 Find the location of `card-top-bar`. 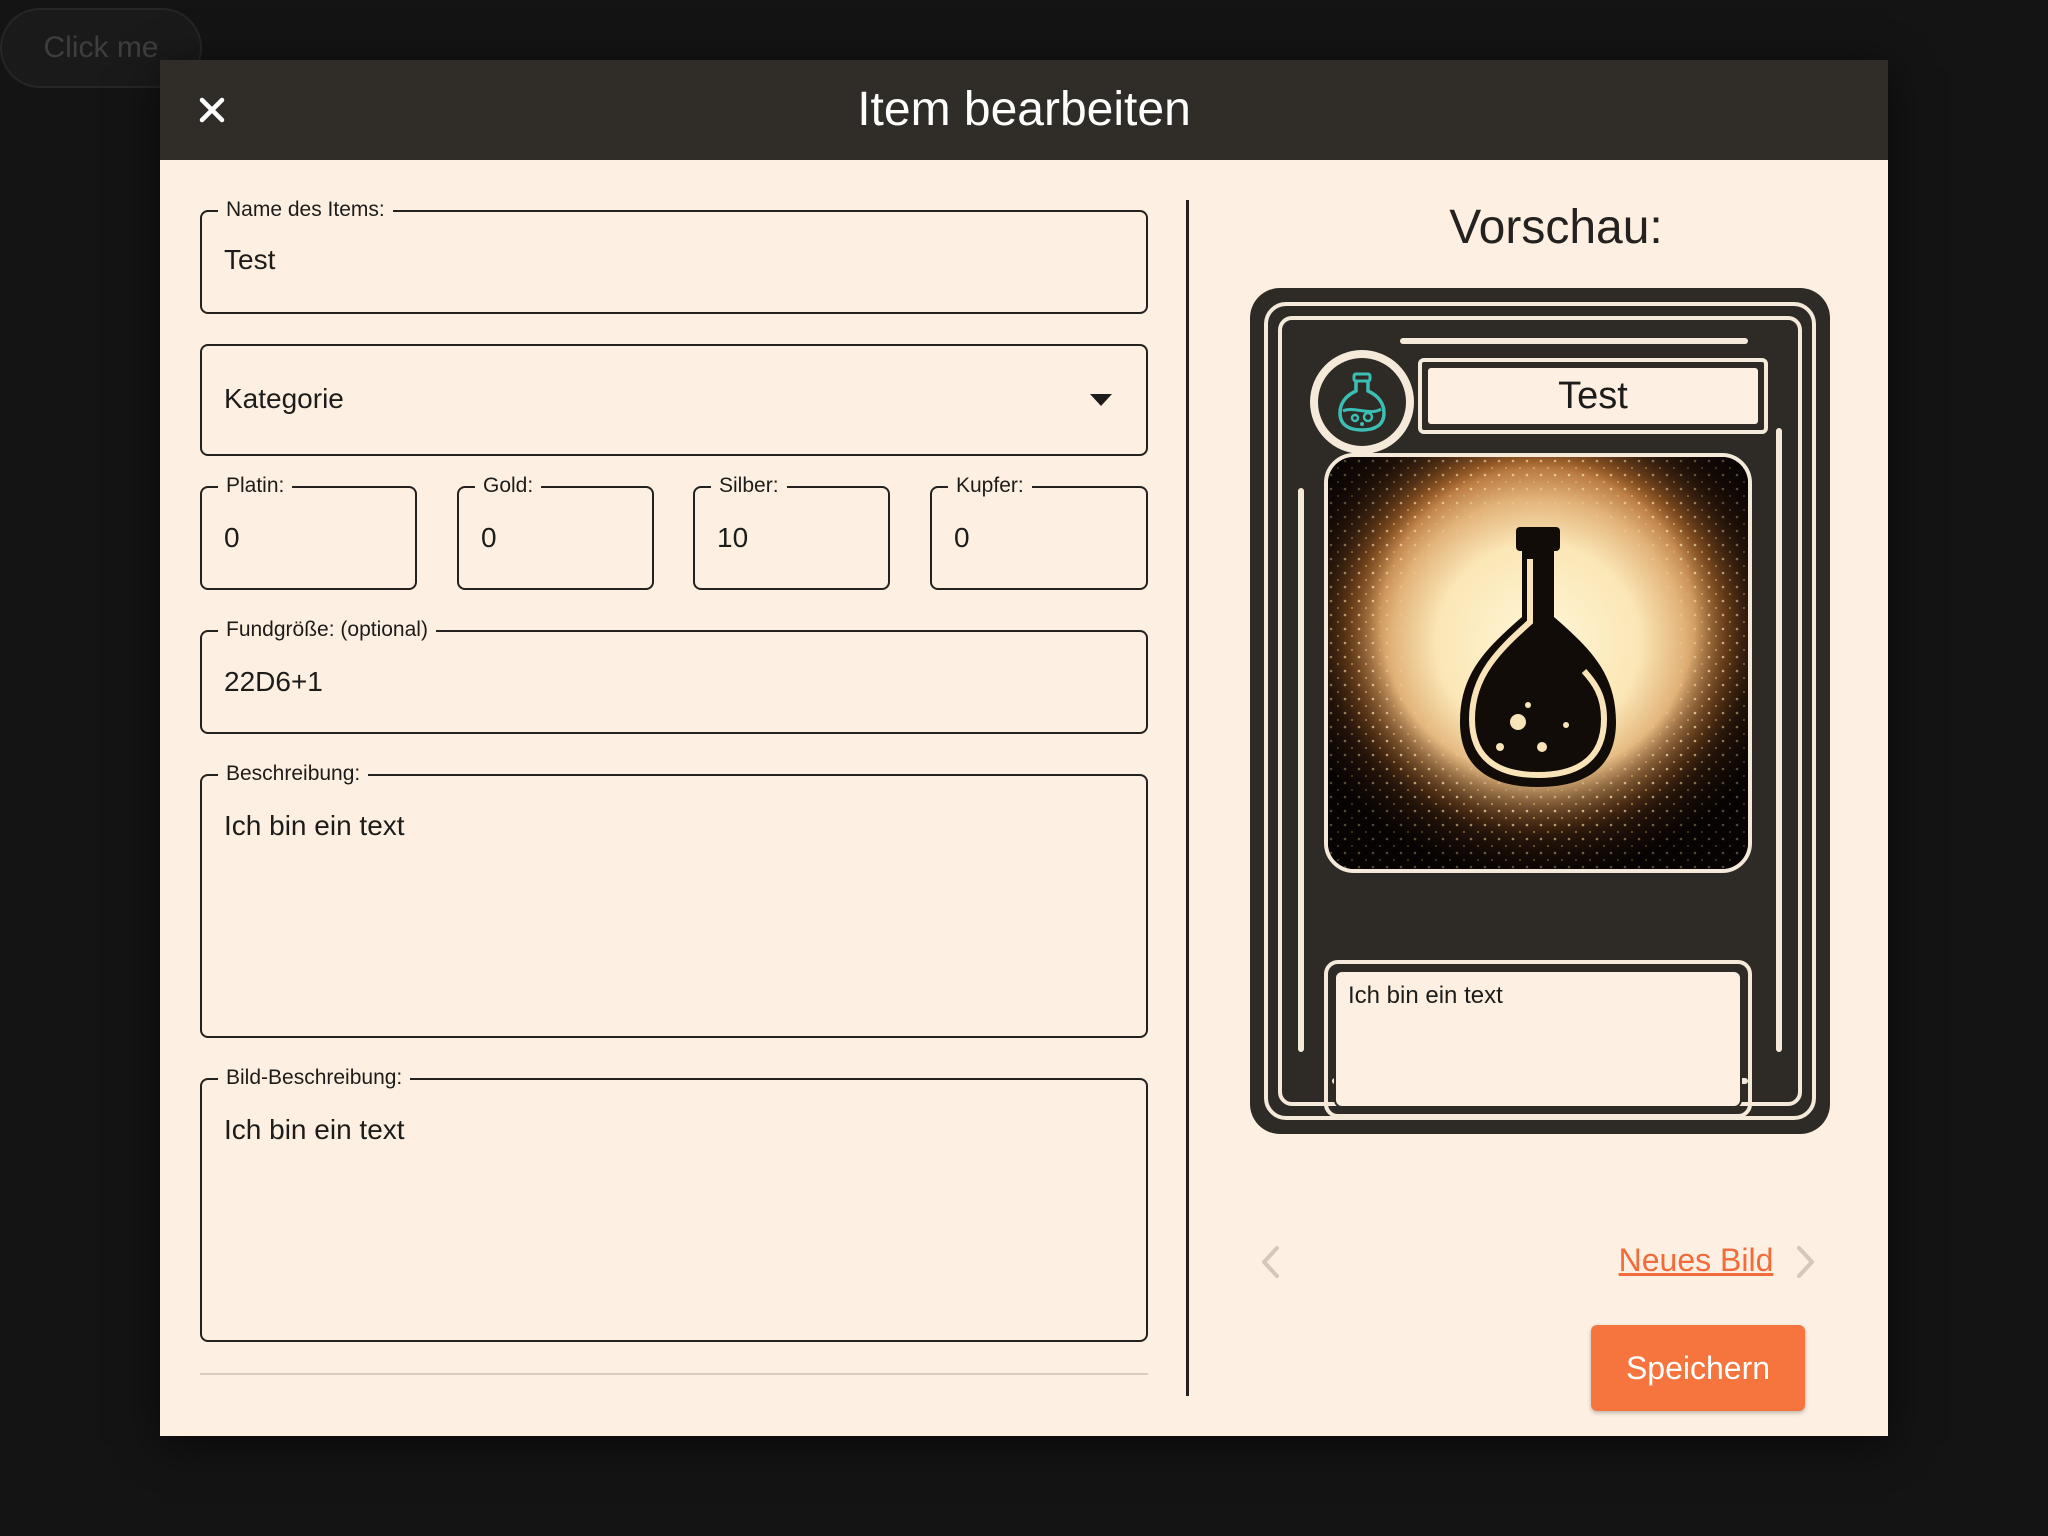

card-top-bar is located at coordinates (1574, 341).